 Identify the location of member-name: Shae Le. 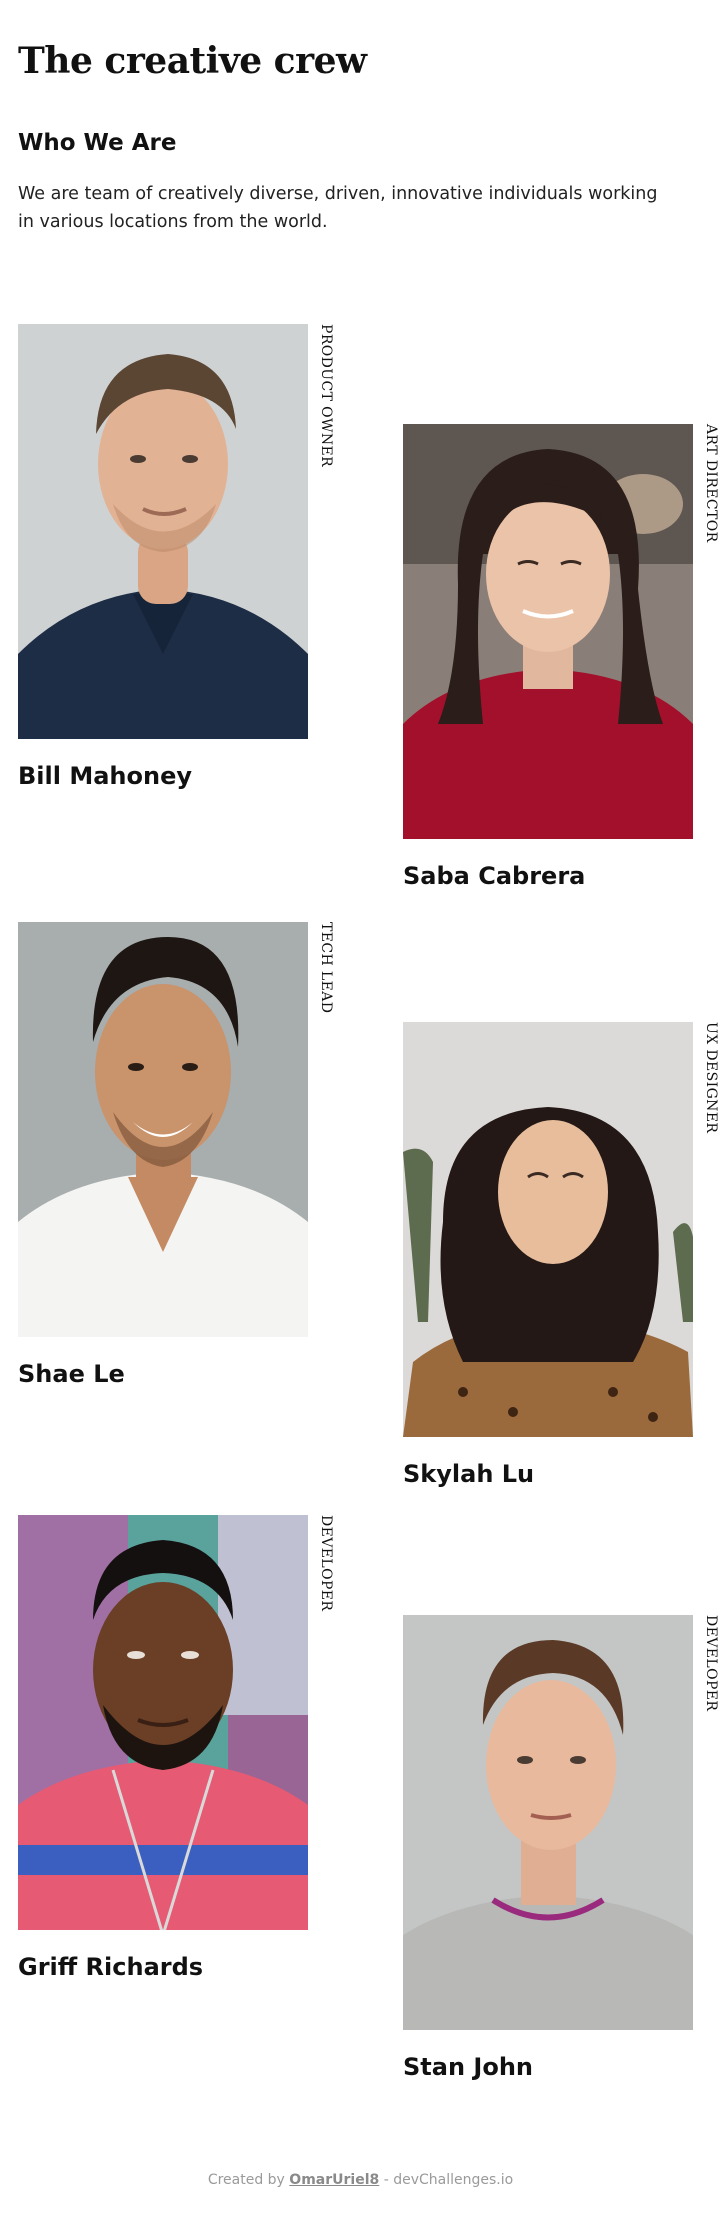
(71, 1374).